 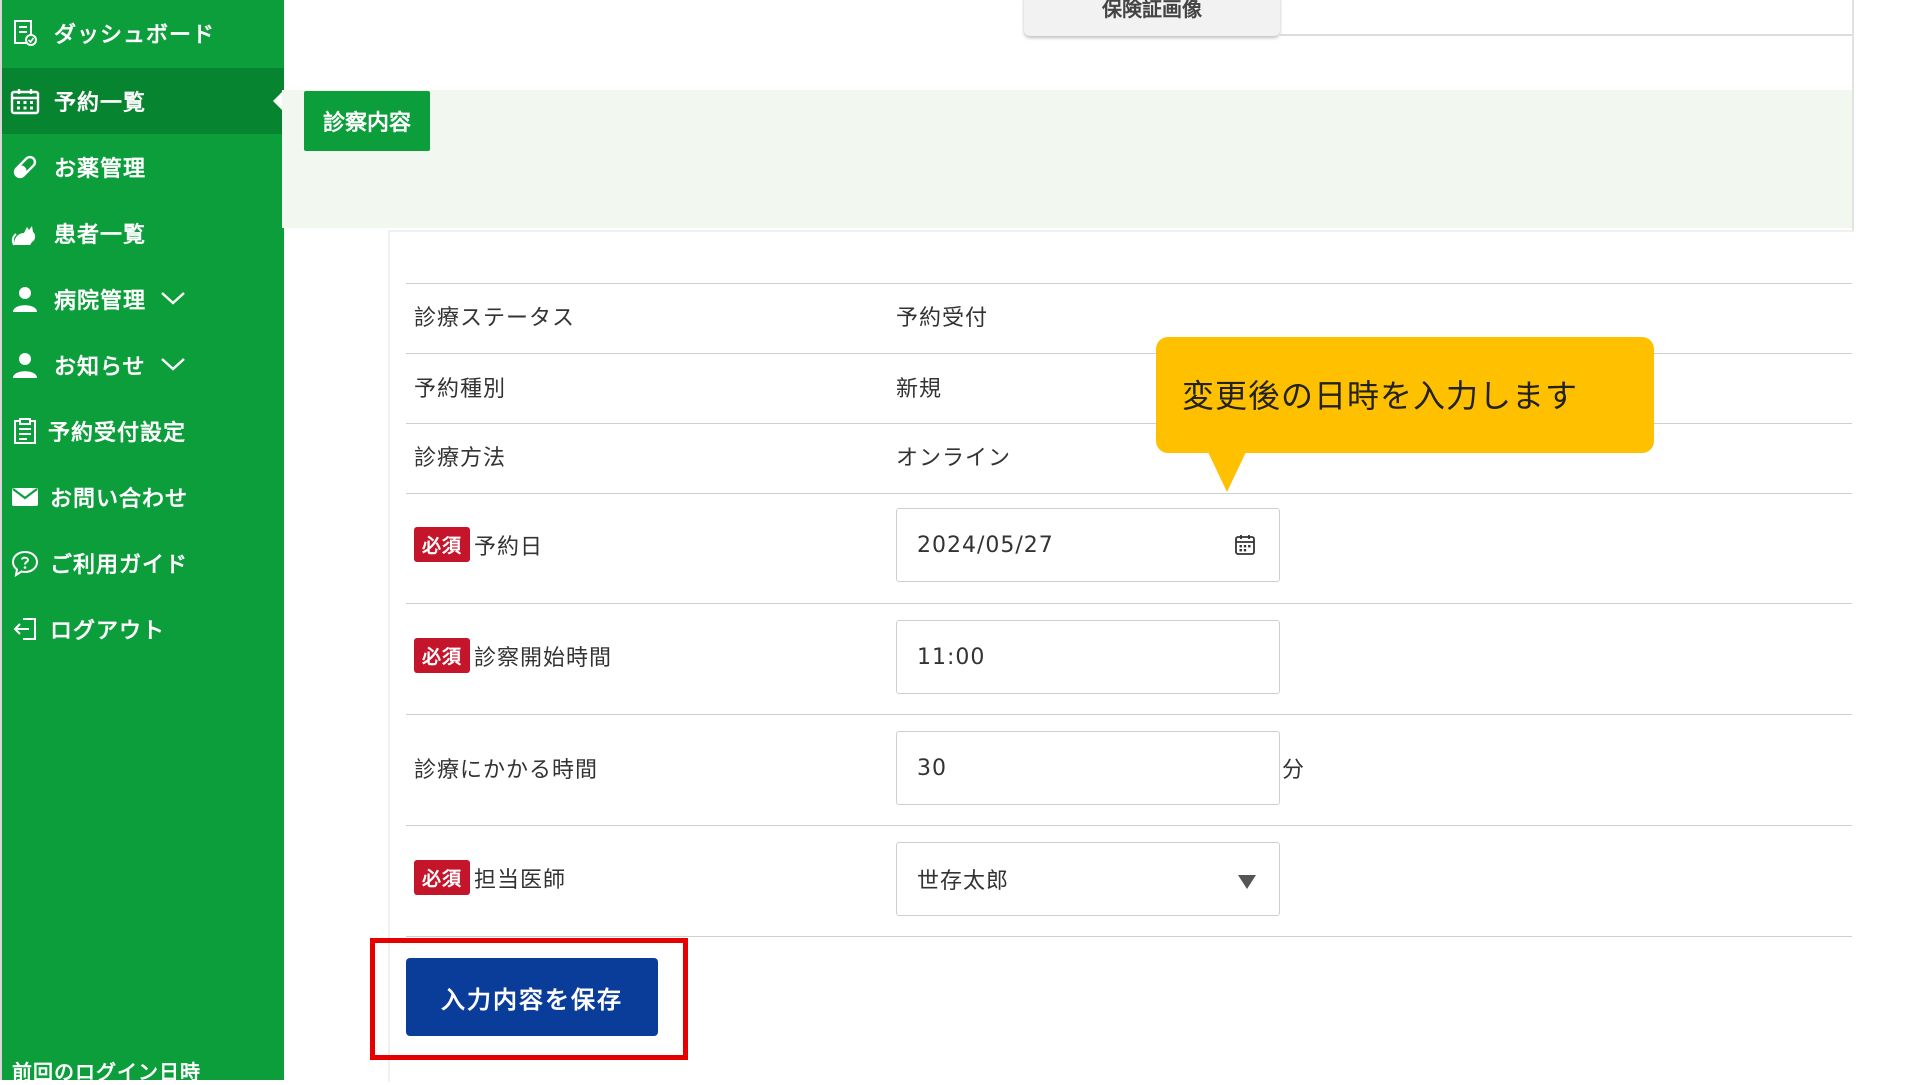 I want to click on dashboard-icon, so click(x=25, y=33).